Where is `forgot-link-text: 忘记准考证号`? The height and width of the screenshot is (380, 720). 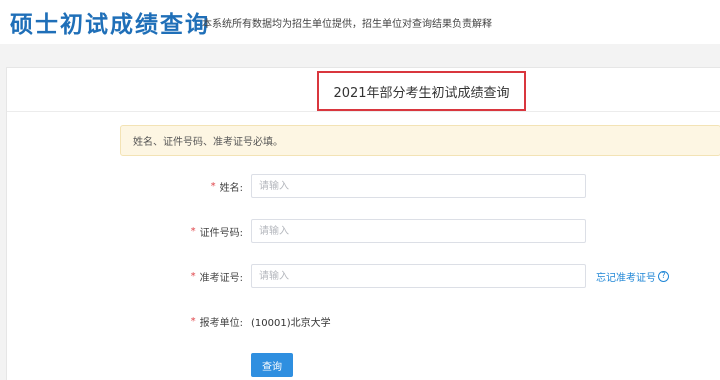
forgot-link-text: 忘记准考证号 is located at coordinates (626, 278).